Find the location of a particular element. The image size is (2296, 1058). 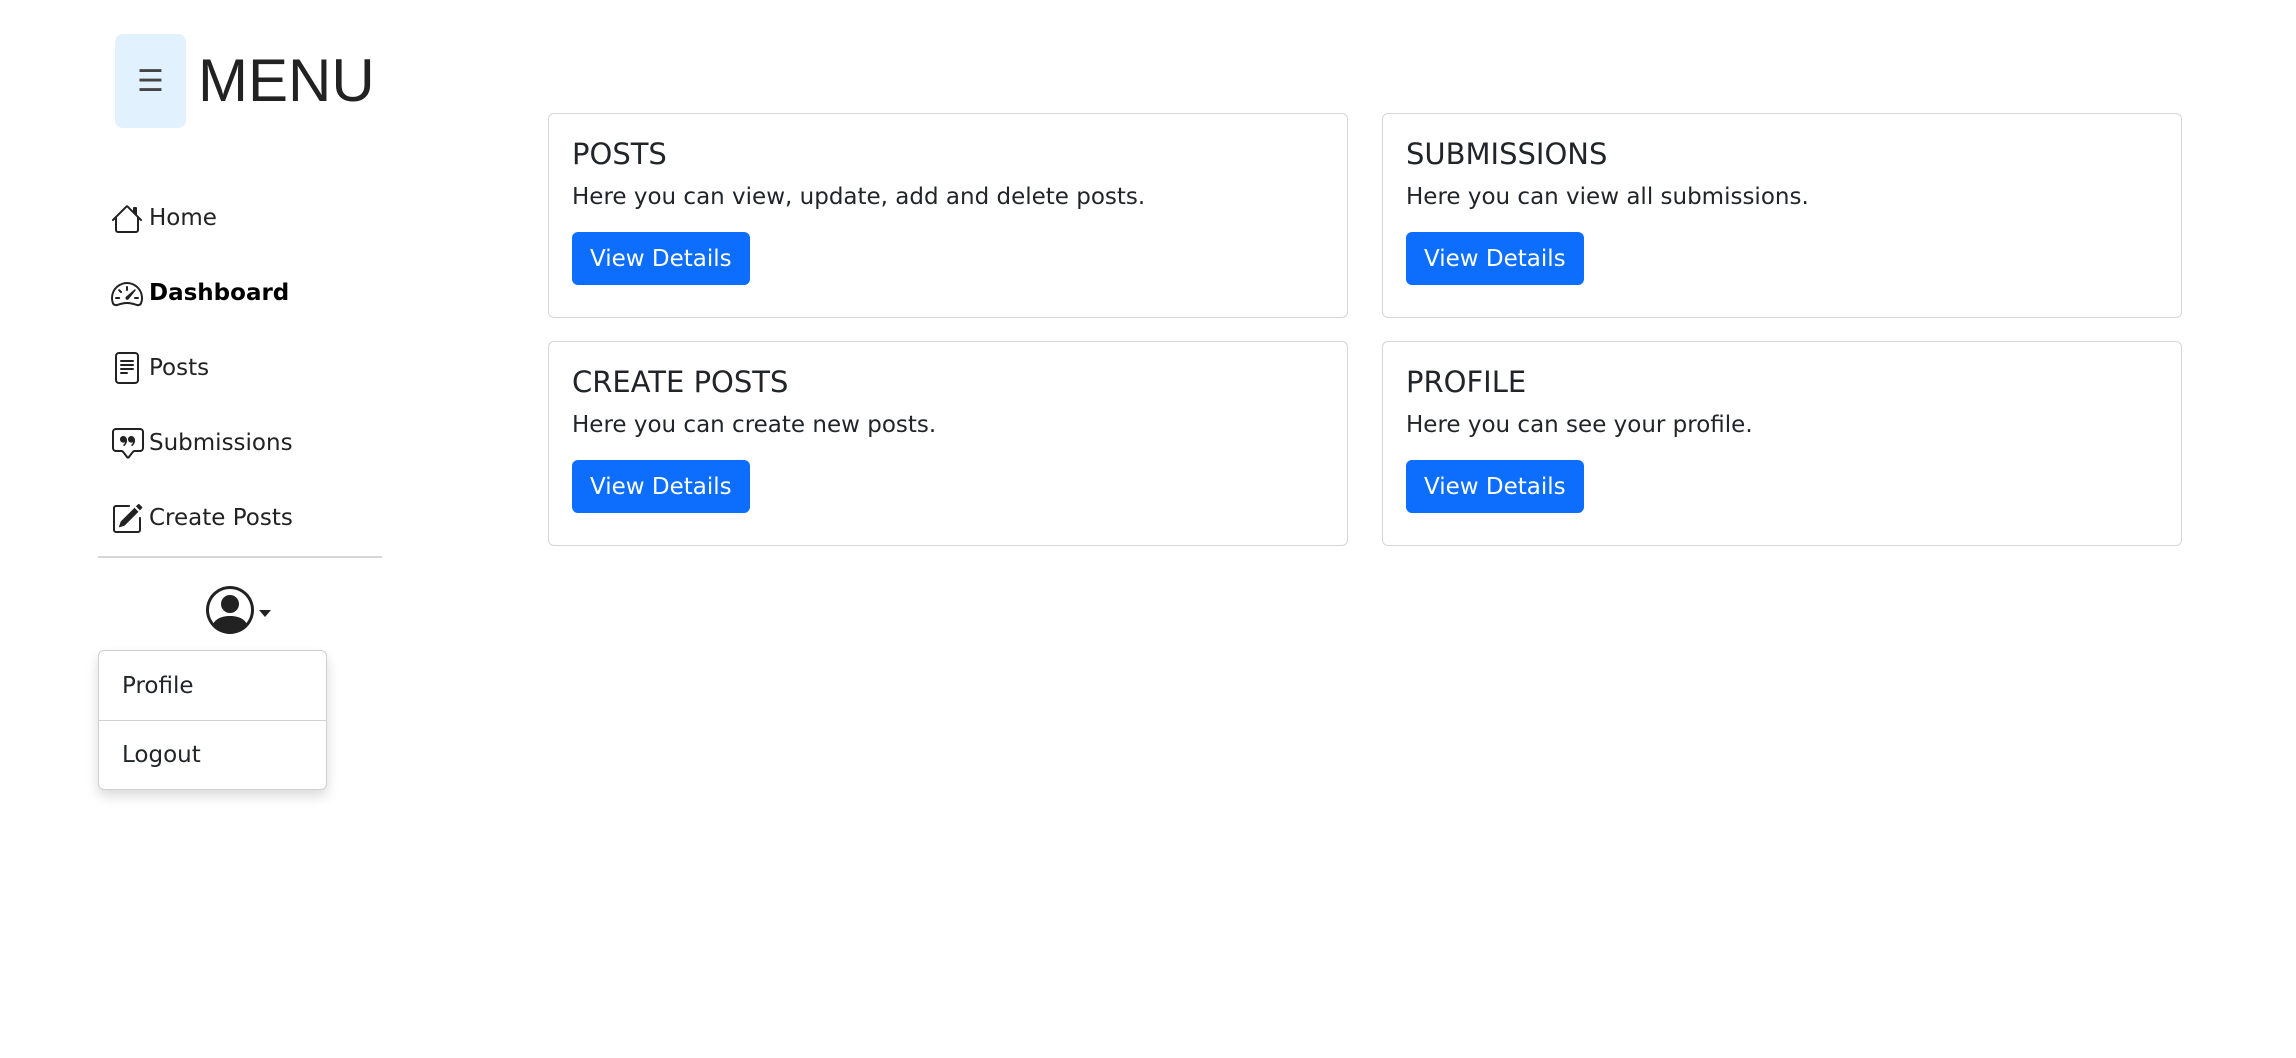

house-icon is located at coordinates (128, 218).